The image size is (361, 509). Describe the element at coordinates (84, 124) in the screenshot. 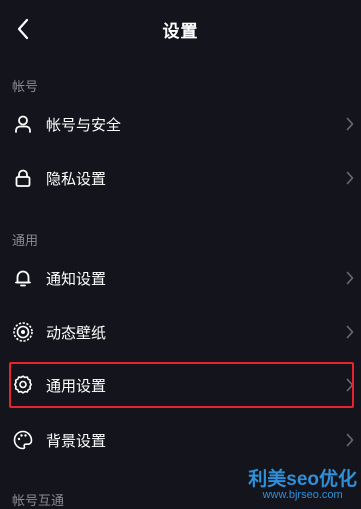

I see `menu-item-label: 帐号与安全` at that location.